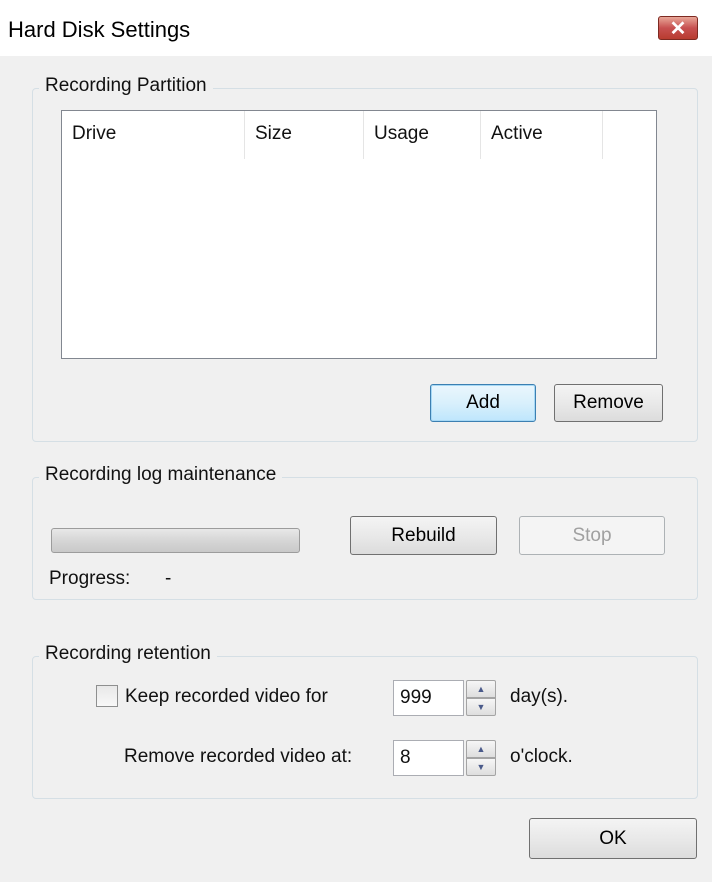 The image size is (712, 882). I want to click on remove-hour-spinner: ▲ ▼, so click(481, 758).